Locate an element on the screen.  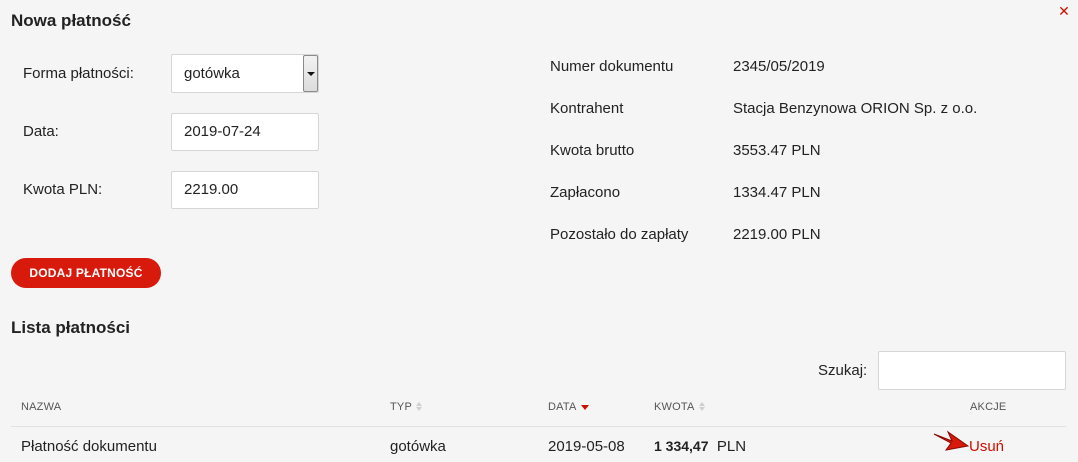
date-field: 2019-07-24 is located at coordinates (245, 132).